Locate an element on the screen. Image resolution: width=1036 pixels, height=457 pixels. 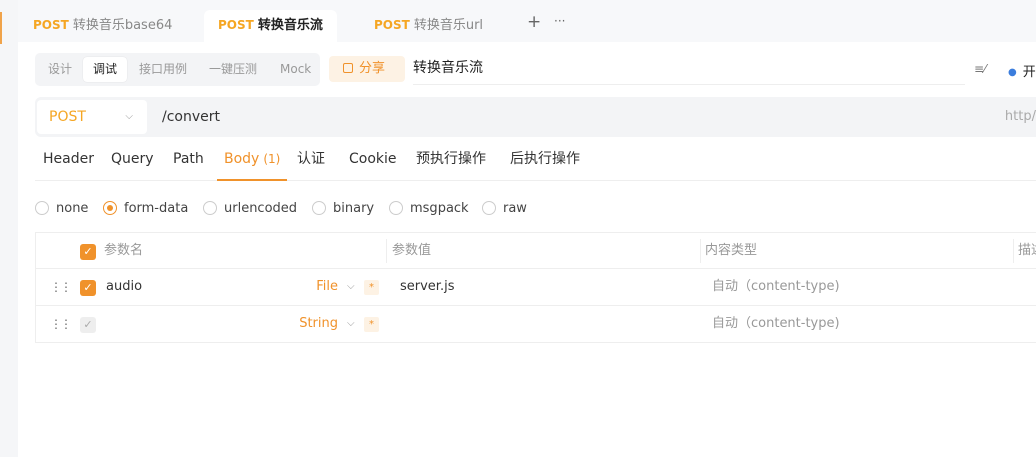
radio-binary: binary is located at coordinates (343, 209).